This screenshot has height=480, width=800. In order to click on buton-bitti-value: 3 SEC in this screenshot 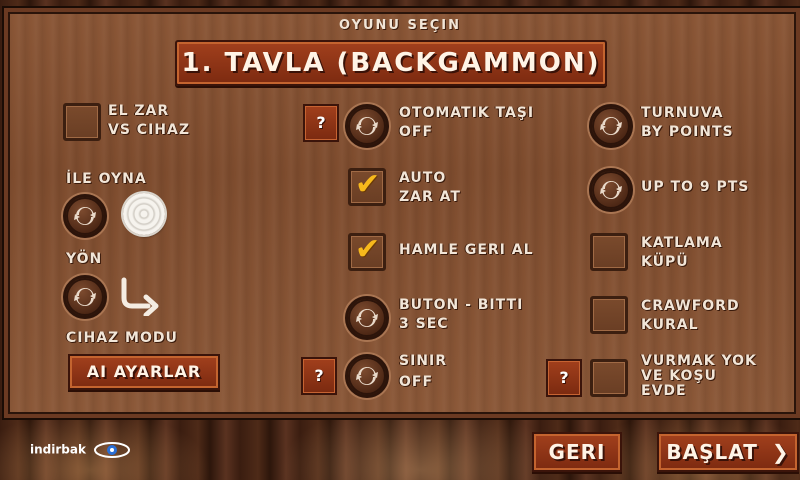, I will do `click(424, 324)`.